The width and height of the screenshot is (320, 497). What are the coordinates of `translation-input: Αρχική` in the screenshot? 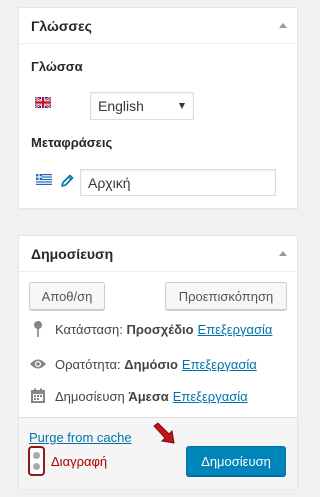 It's located at (178, 182).